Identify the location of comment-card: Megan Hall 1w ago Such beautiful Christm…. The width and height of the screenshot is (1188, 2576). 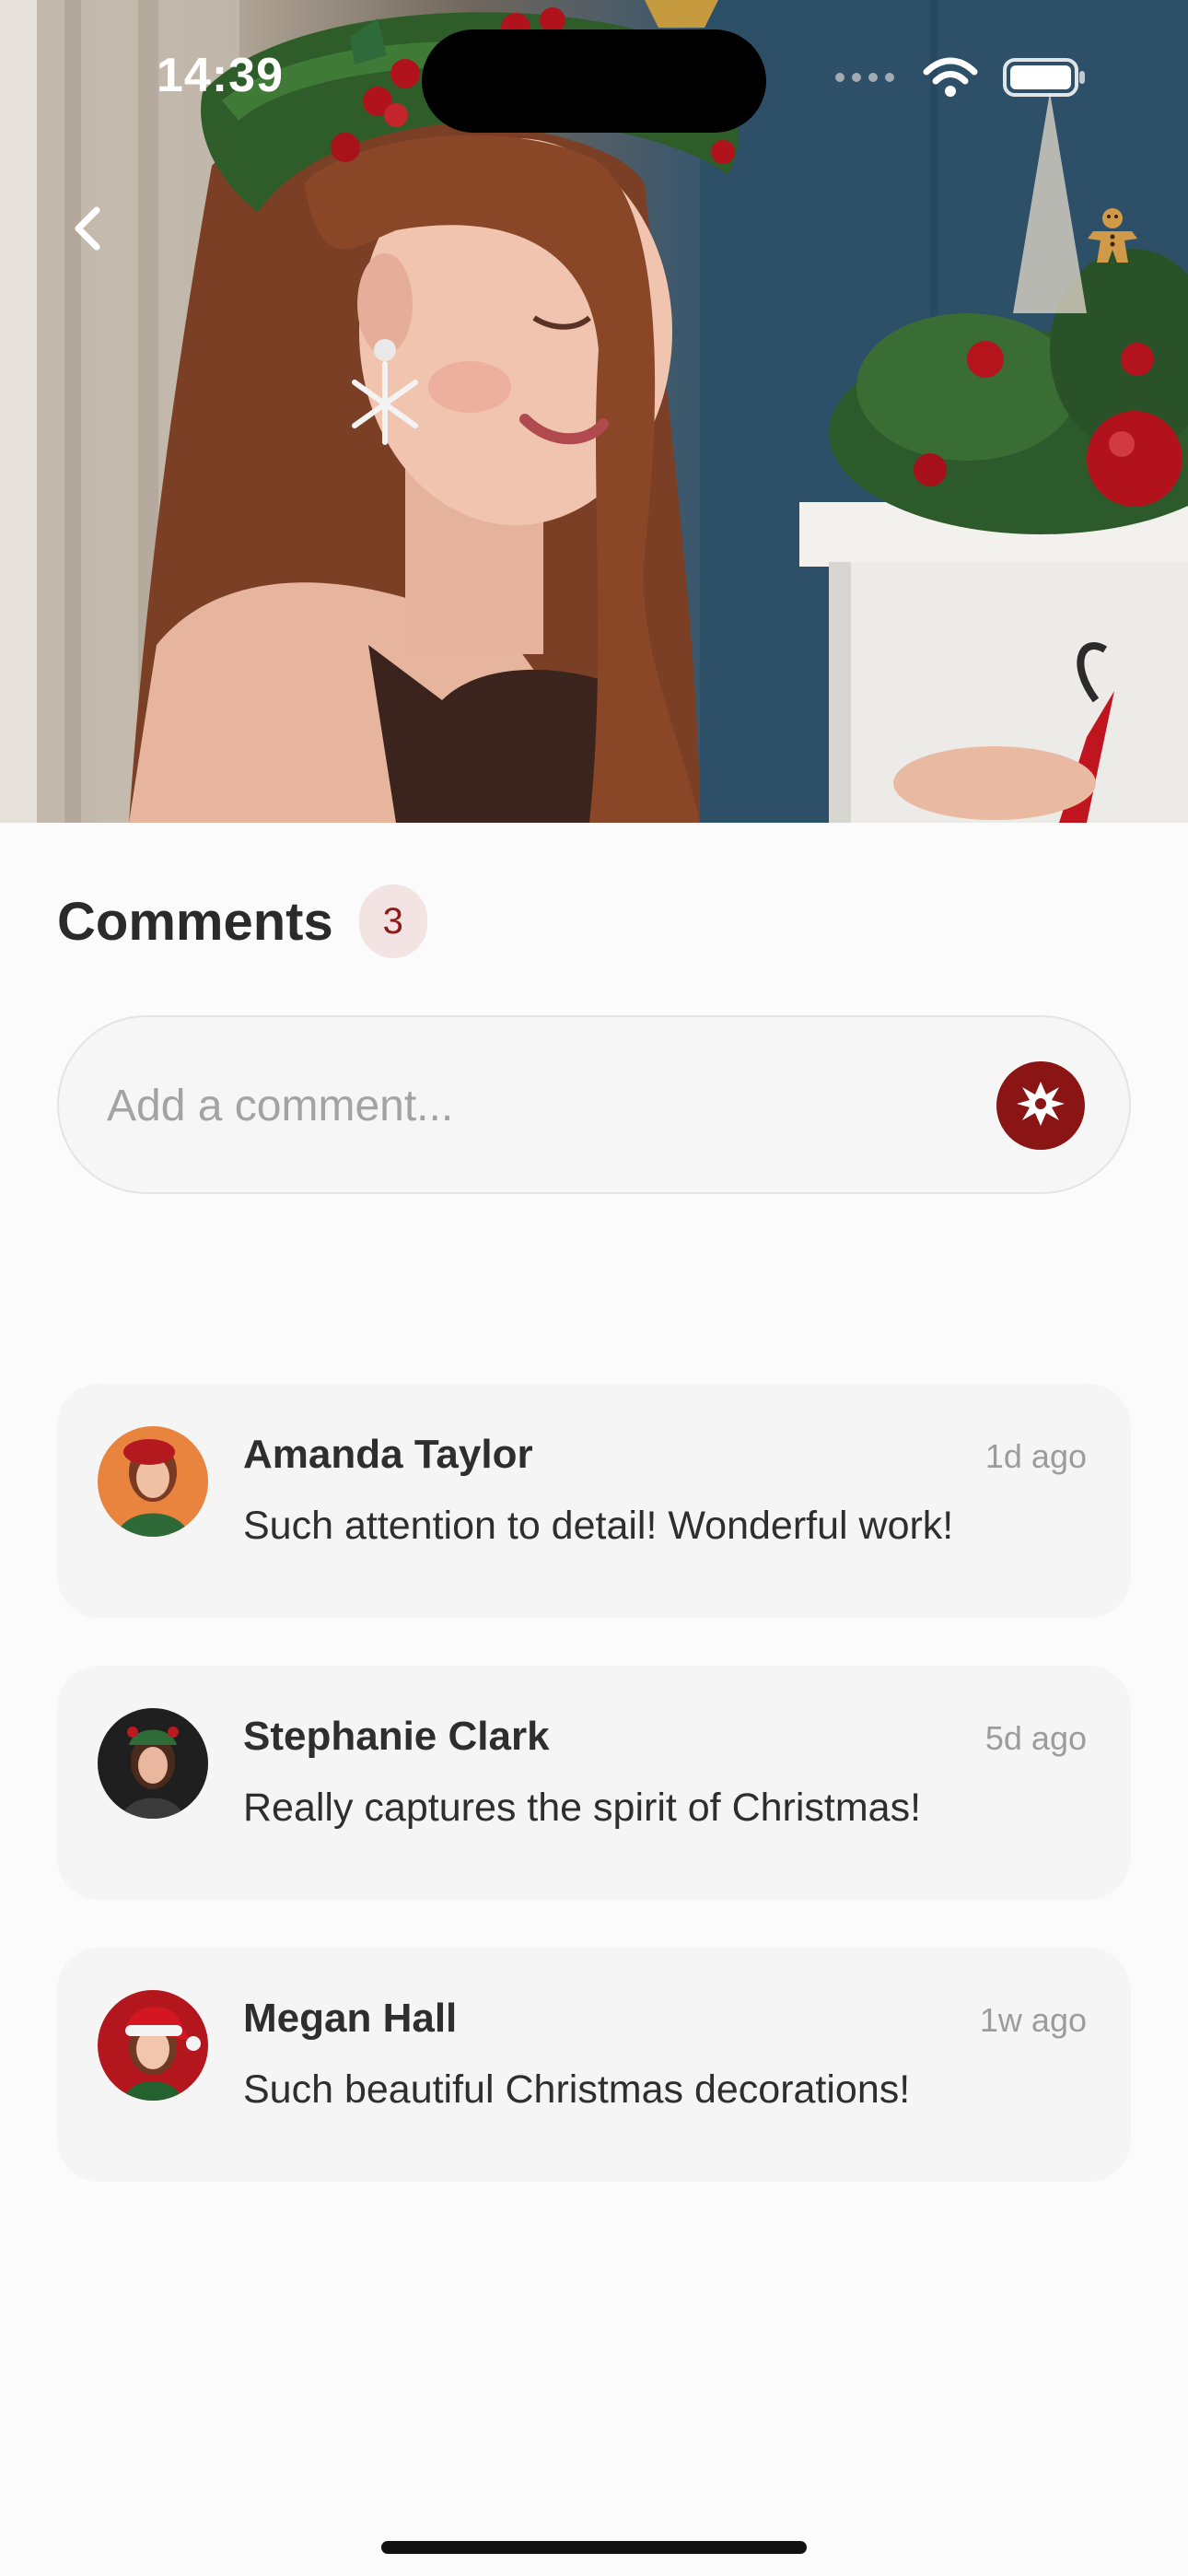
(594, 2065).